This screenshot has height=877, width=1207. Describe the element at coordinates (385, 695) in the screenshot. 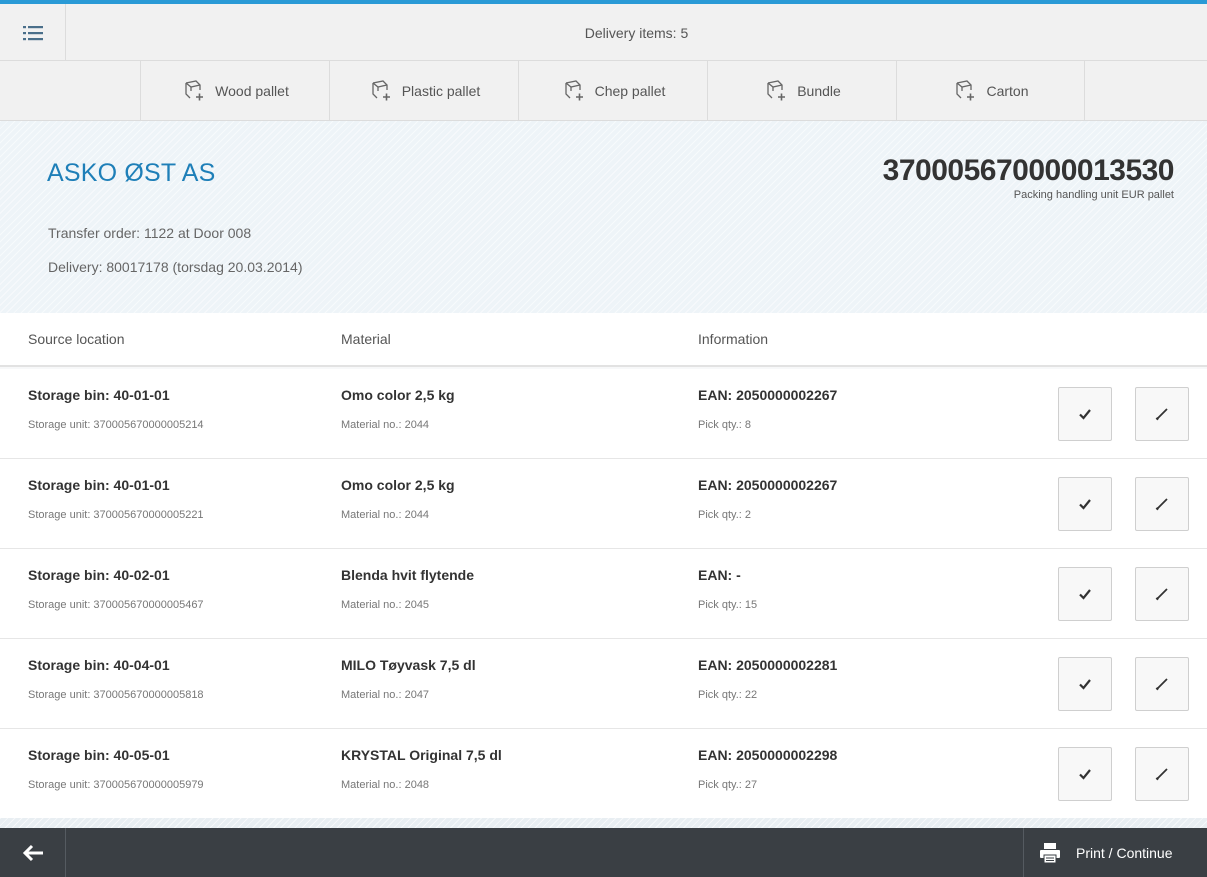

I see `material-number: Material no.: 2047` at that location.